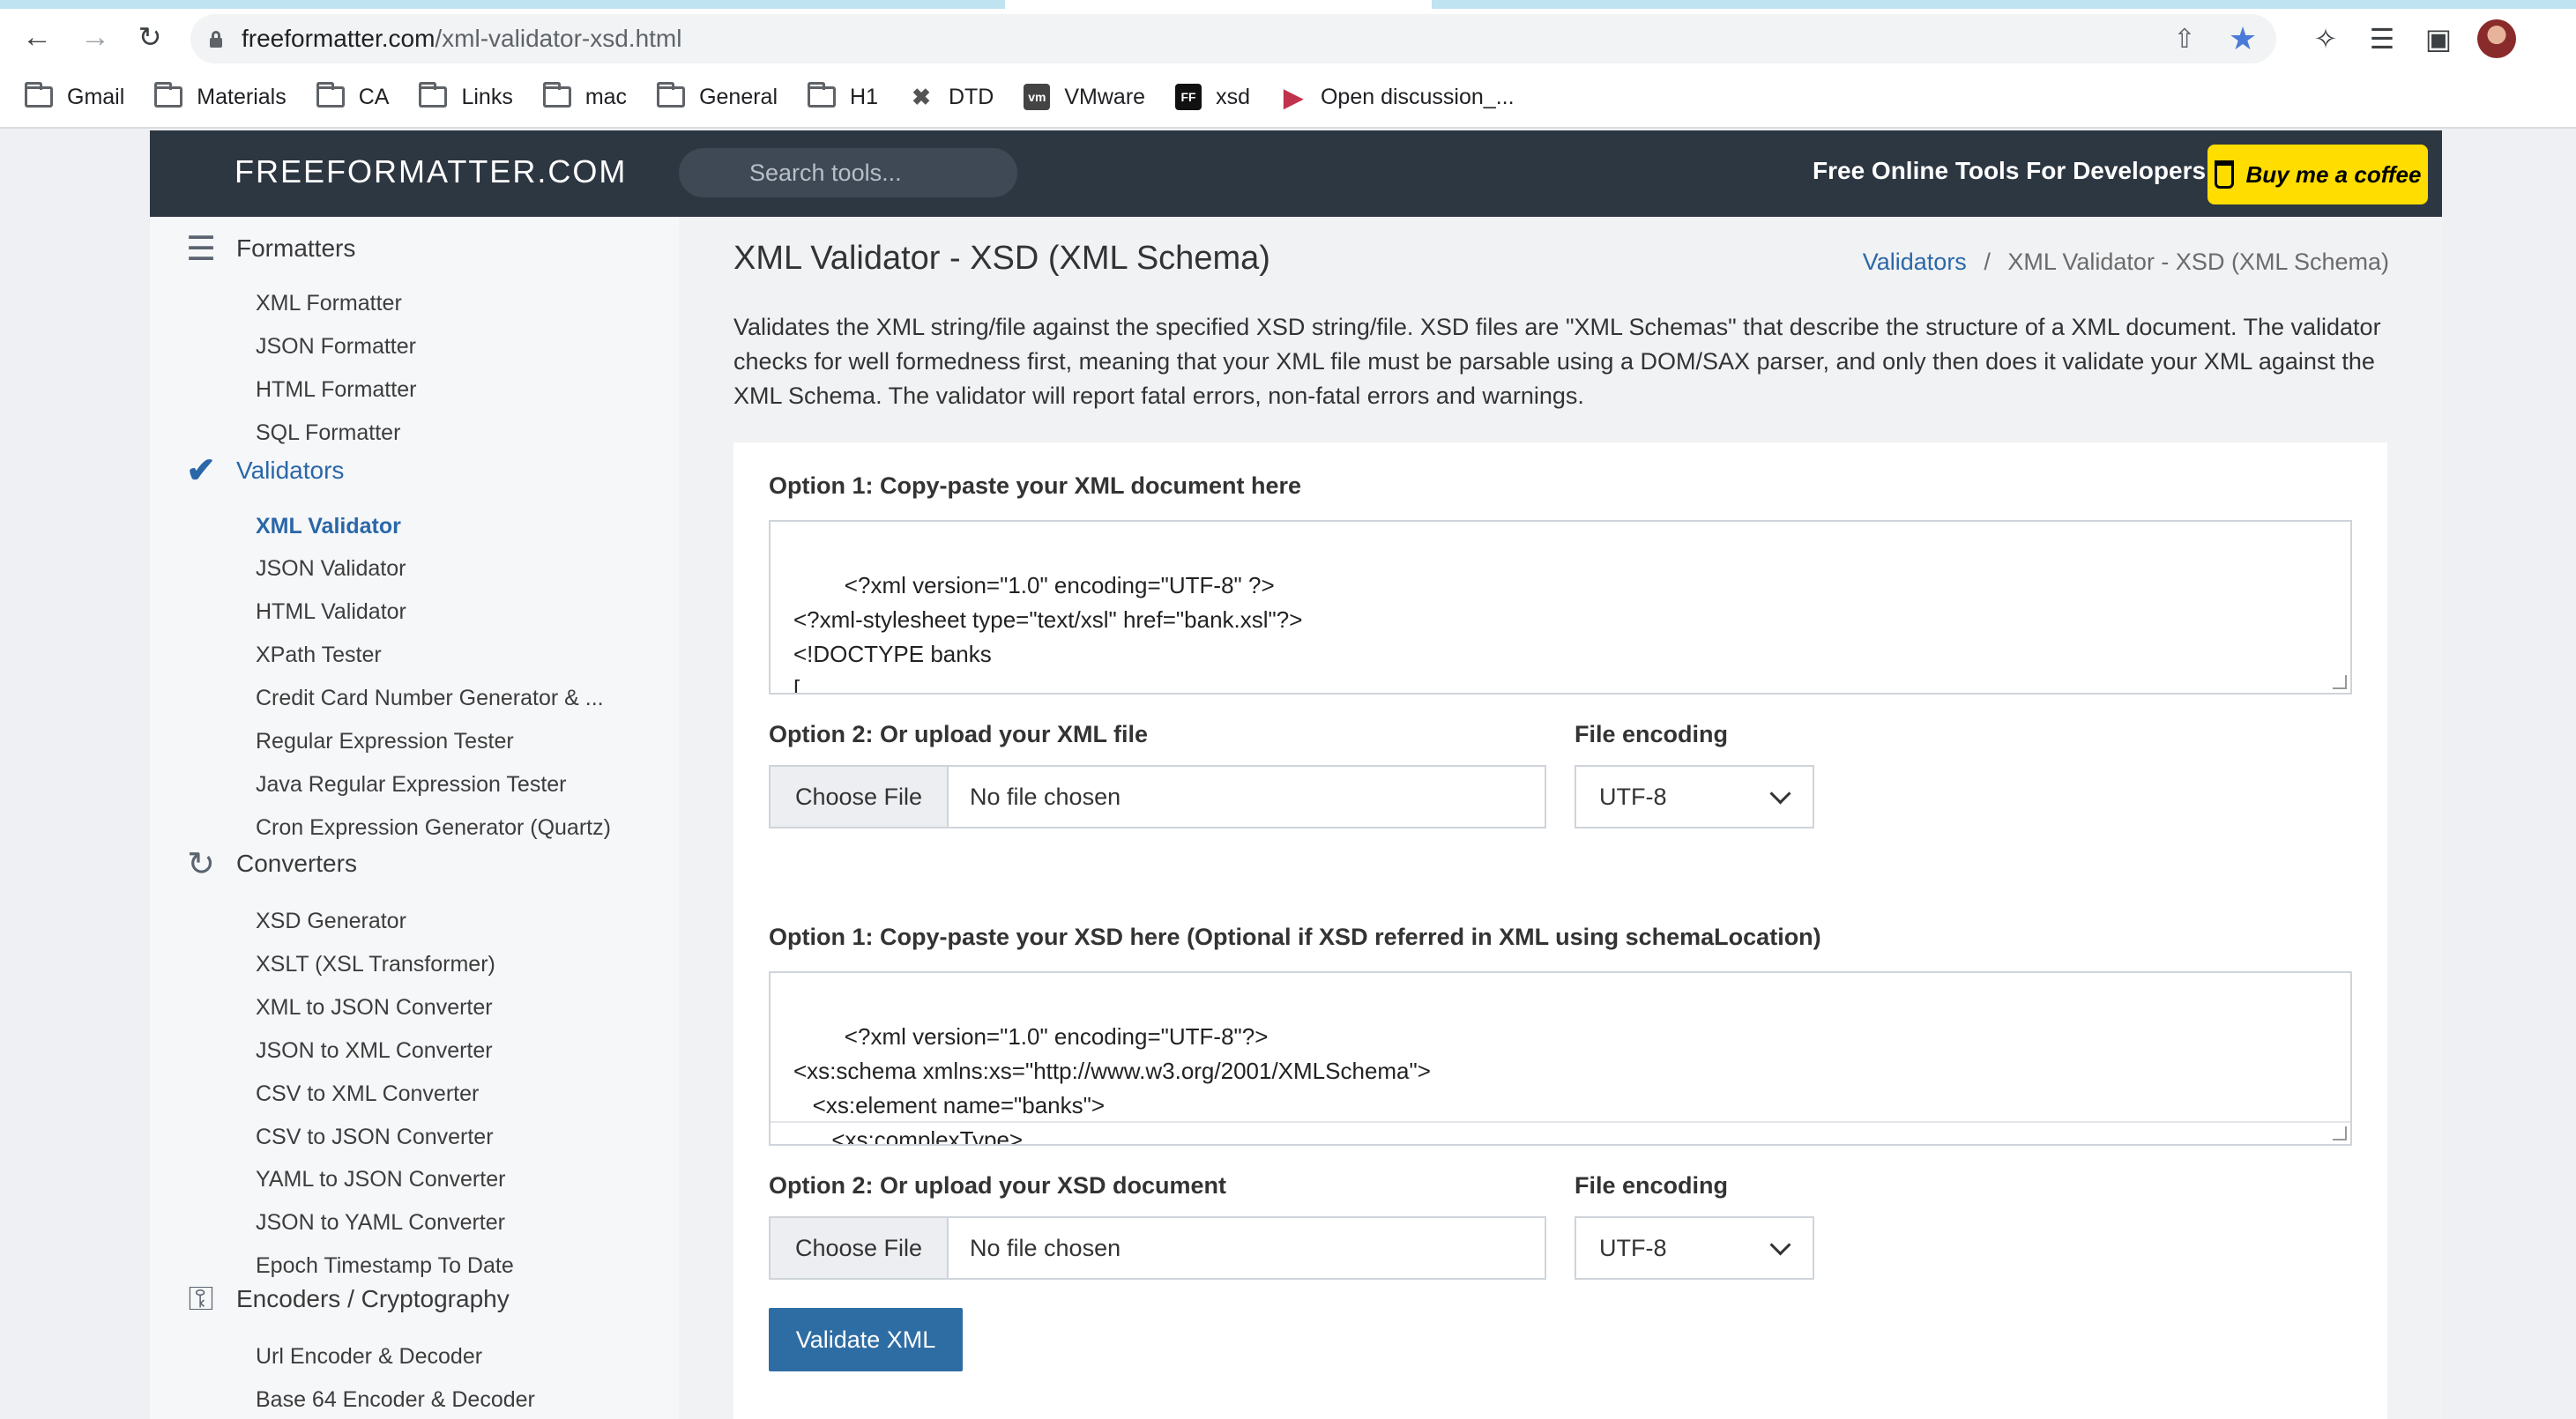 The height and width of the screenshot is (1419, 2576). Describe the element at coordinates (998, 1185) in the screenshot. I see `xsd-upload-label: Option 2: Or upload your XSD document` at that location.